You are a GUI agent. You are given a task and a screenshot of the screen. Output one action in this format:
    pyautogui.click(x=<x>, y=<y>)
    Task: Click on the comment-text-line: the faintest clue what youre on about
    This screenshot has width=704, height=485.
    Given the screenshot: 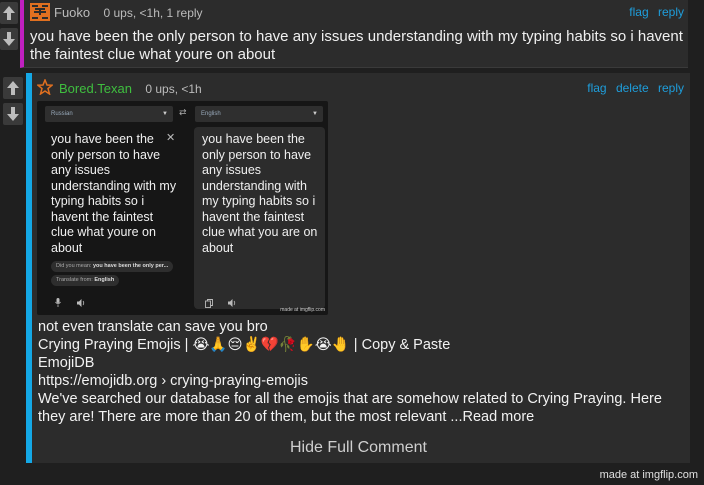 What is the action you would take?
    pyautogui.click(x=153, y=54)
    